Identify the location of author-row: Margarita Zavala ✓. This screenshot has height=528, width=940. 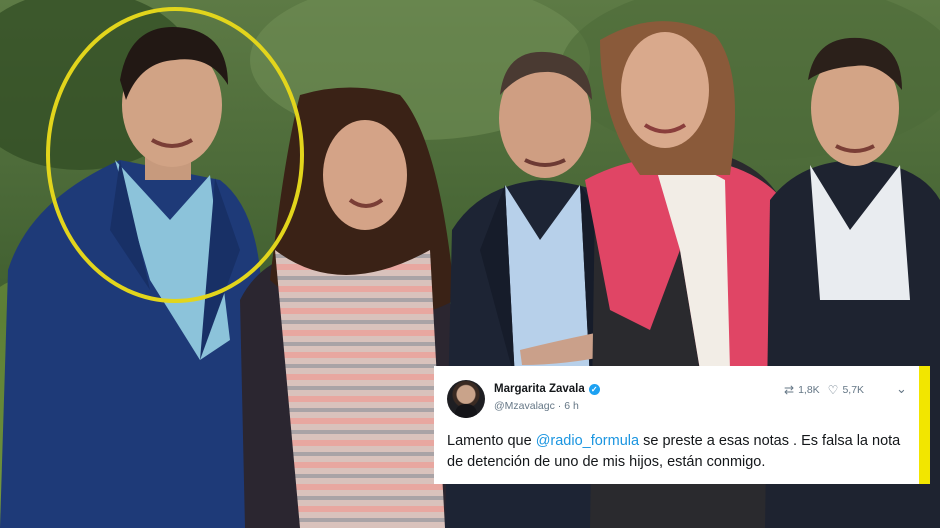
(547, 389).